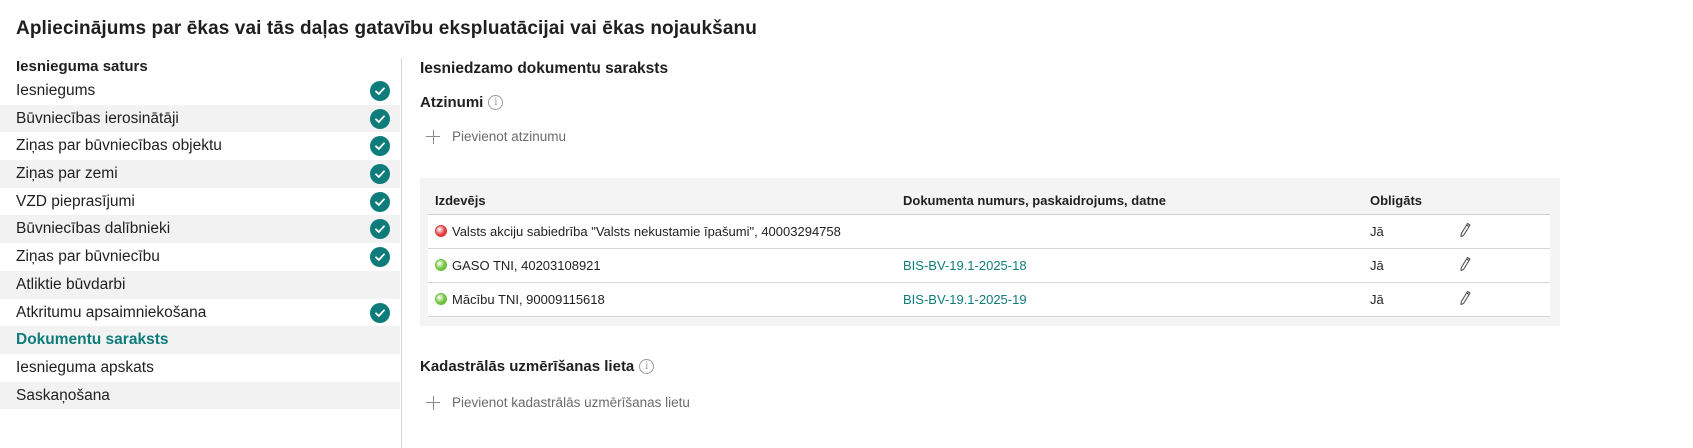 The height and width of the screenshot is (448, 1693). What do you see at coordinates (662, 265) in the screenshot?
I see `issuer-cell: GASO TNI, 40203108921` at bounding box center [662, 265].